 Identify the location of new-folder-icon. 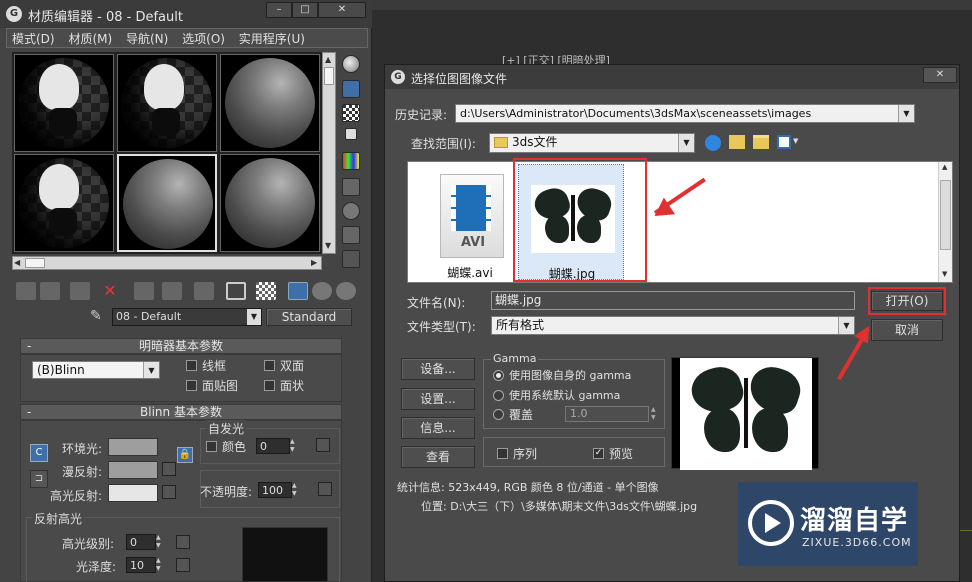
(761, 142).